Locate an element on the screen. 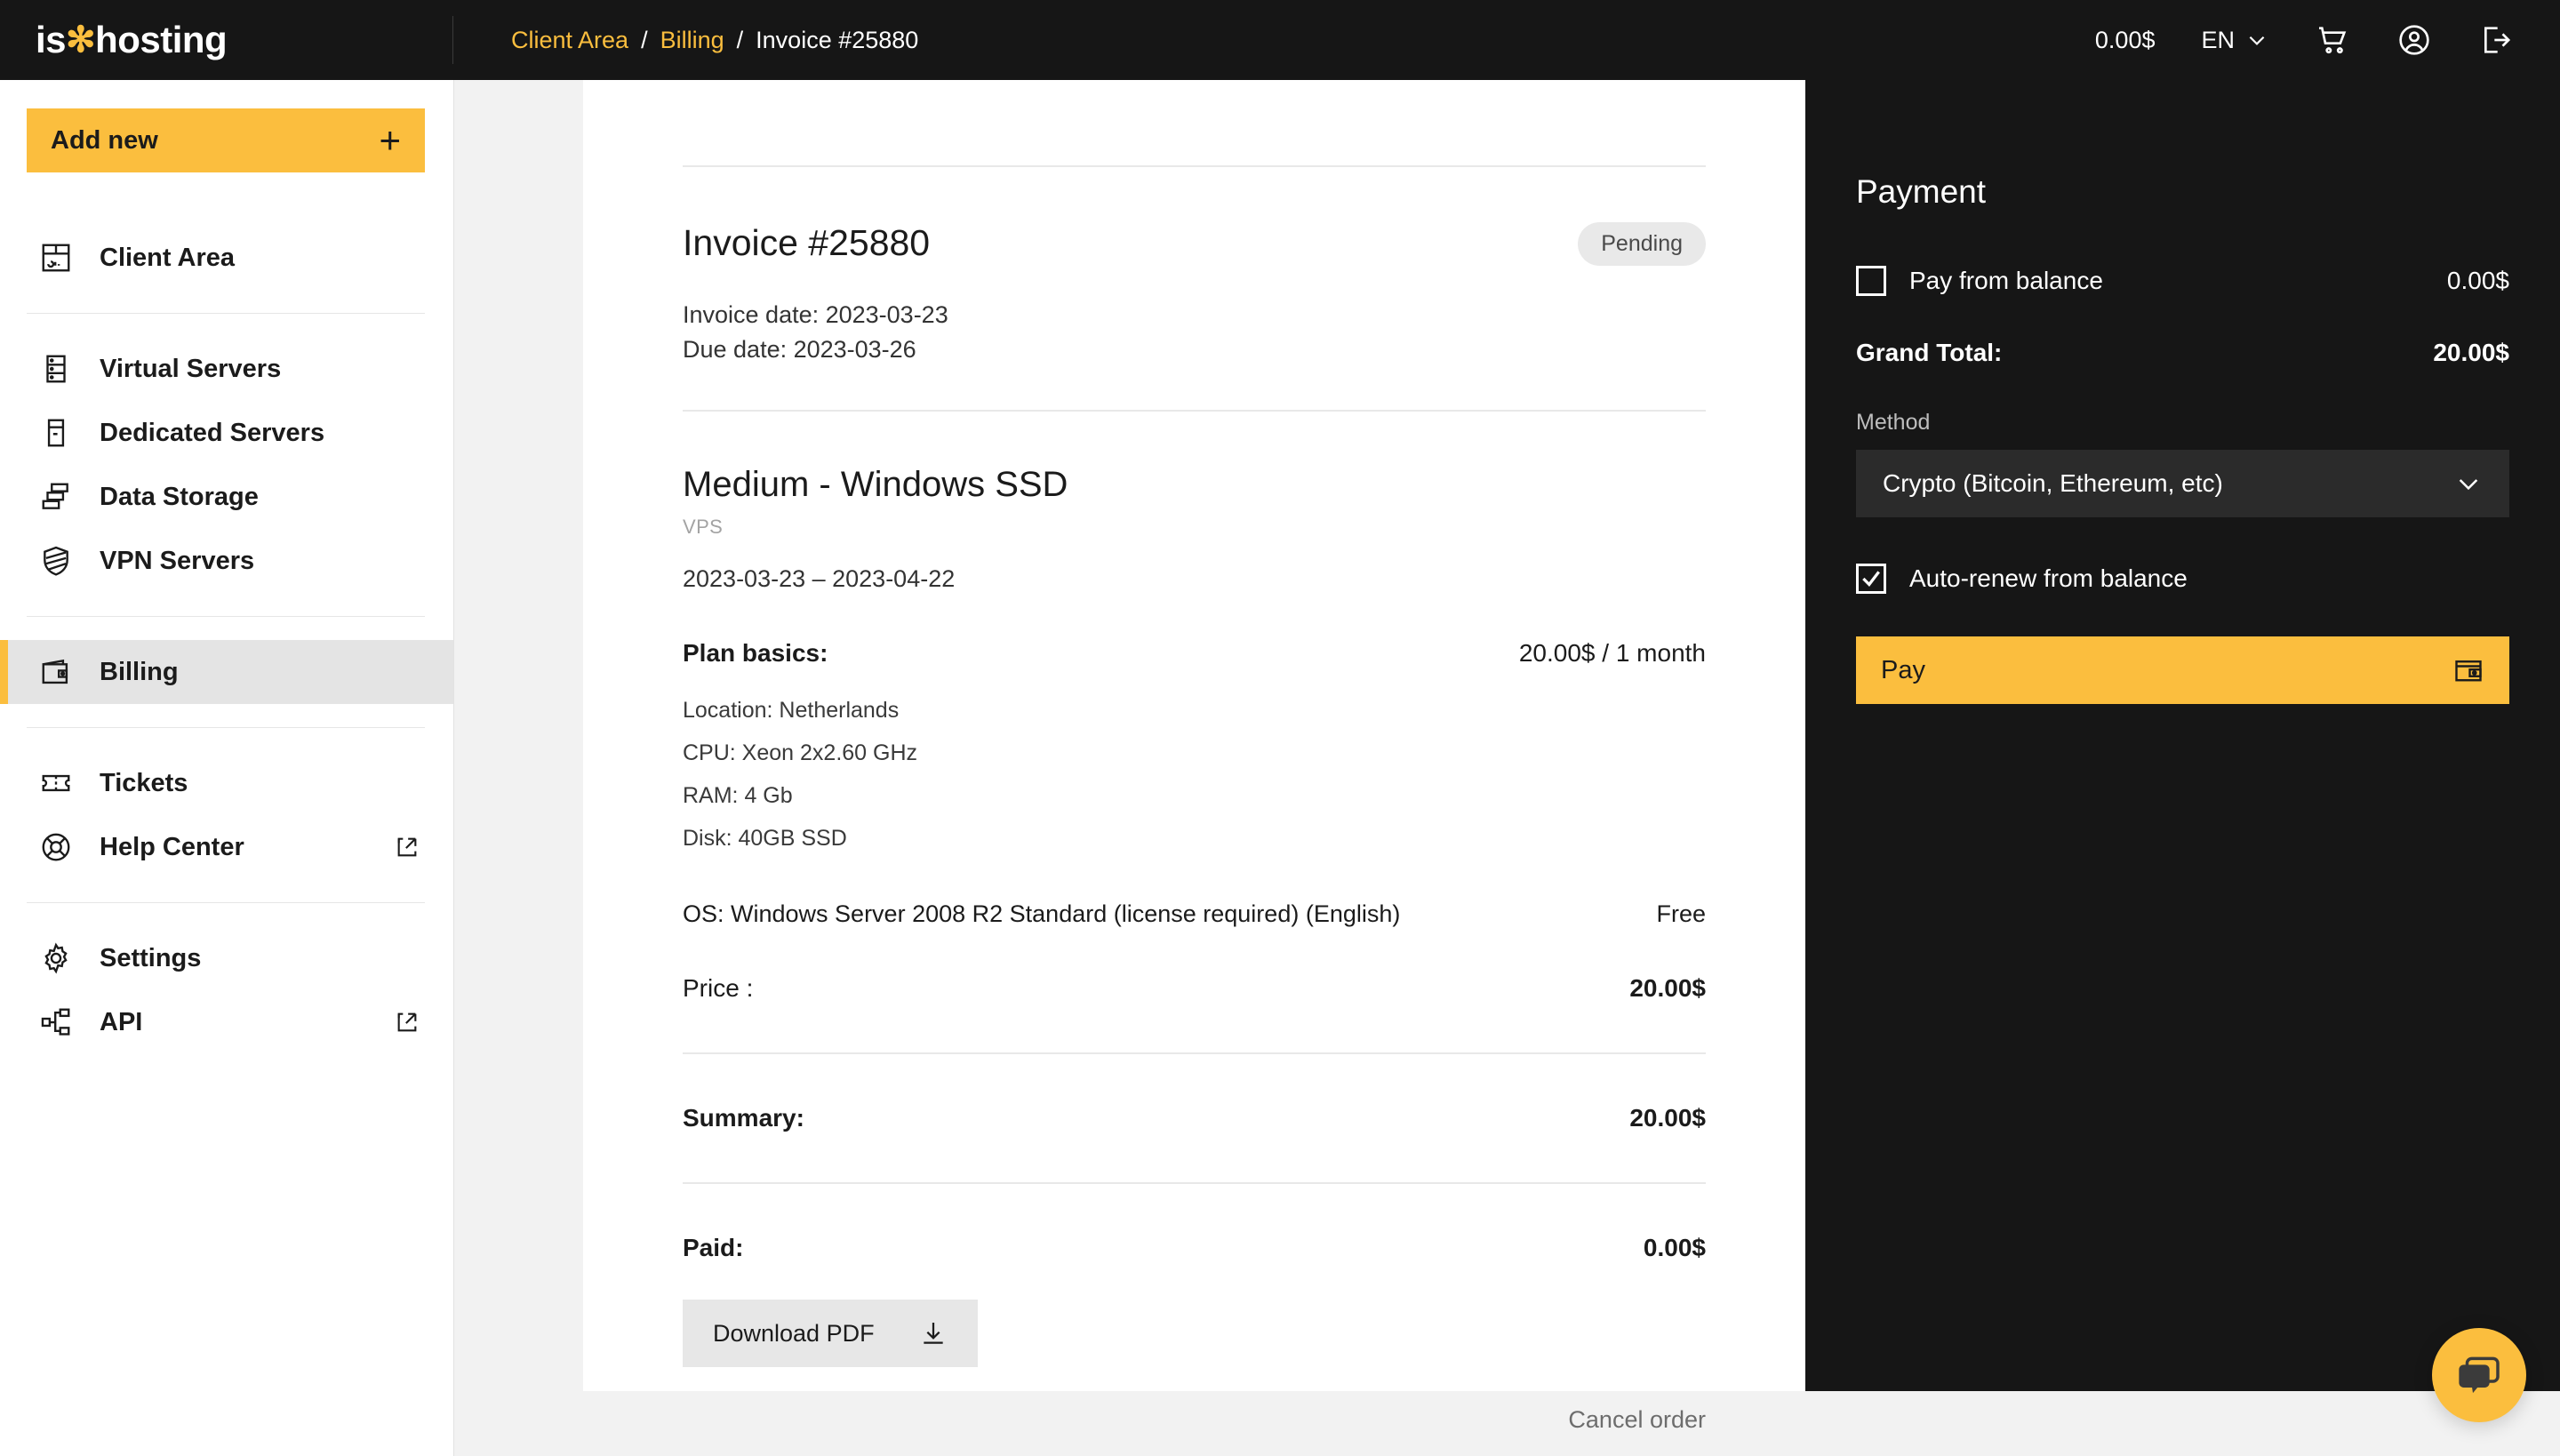  os-price: Free is located at coordinates (1681, 914).